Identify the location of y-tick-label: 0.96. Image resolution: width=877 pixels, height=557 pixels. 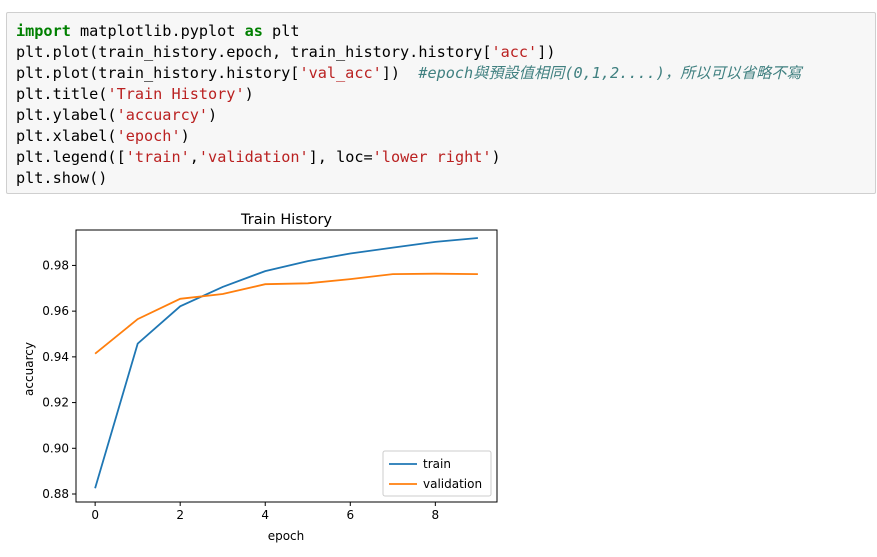
(55, 311).